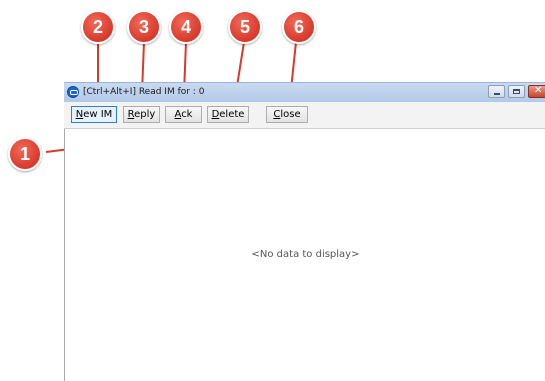 Image resolution: width=545 pixels, height=381 pixels. I want to click on title-bar: [Ctrl+Alt+I] Read IM for : 0, so click(304, 92).